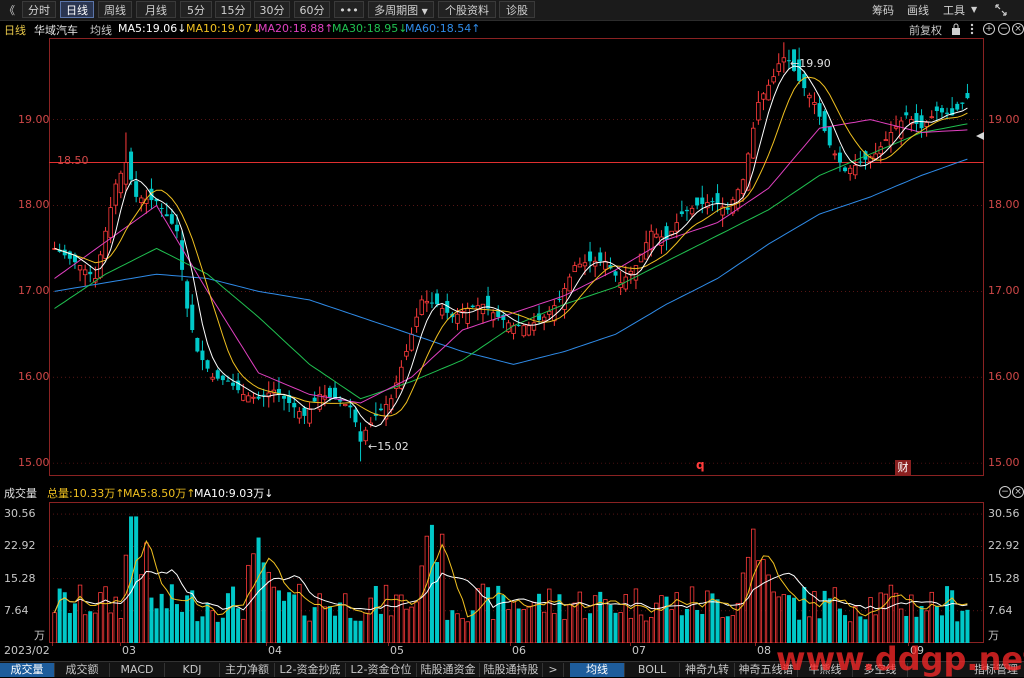  I want to click on tab-kdj: KDJ, so click(192, 670).